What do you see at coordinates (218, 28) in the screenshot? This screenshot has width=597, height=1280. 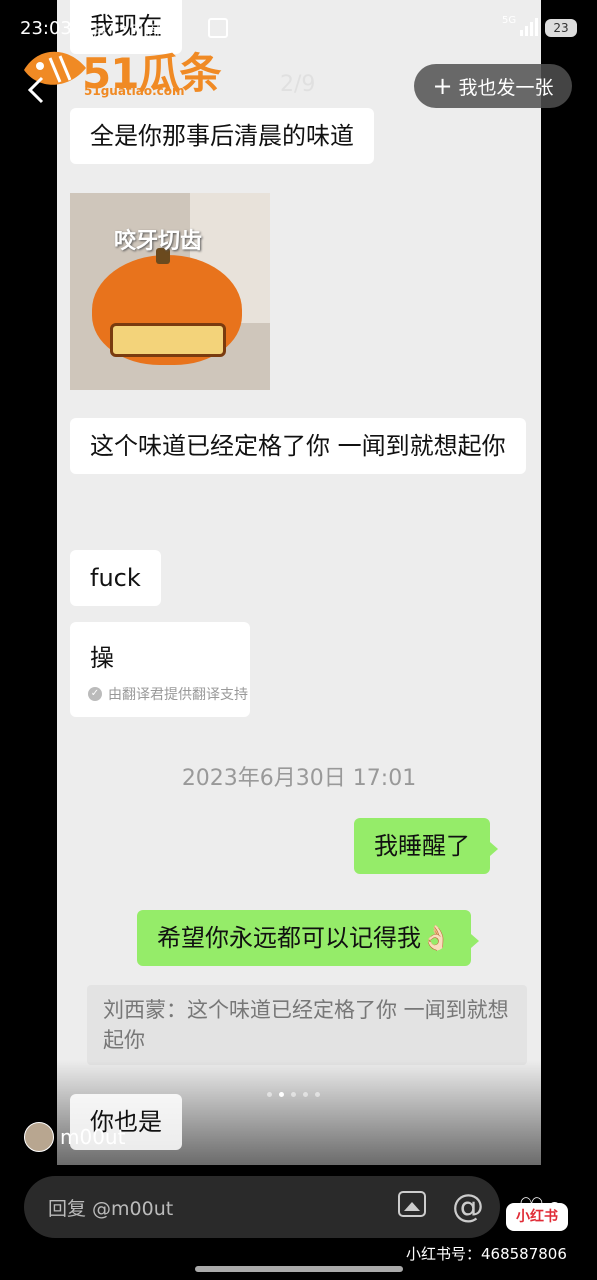 I see `screen-record-icon` at bounding box center [218, 28].